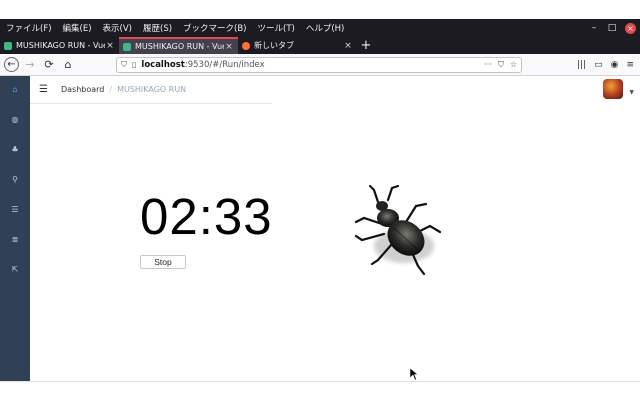  I want to click on tab-mushikago-2: MUSHIKAGO RUN - Vue ×, so click(178, 45).